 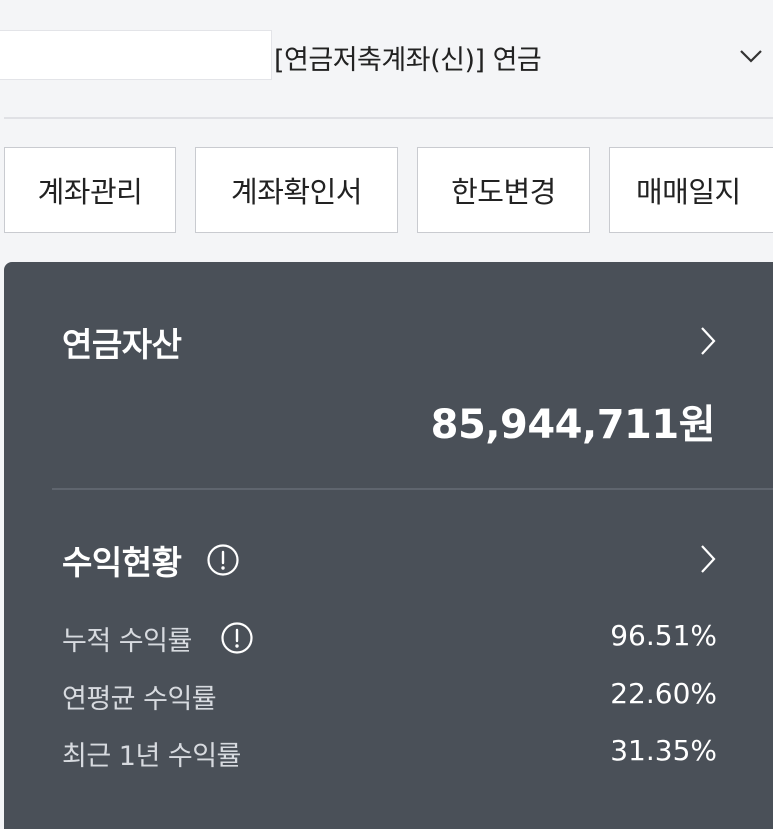 I want to click on card-divider, so click(x=412, y=489).